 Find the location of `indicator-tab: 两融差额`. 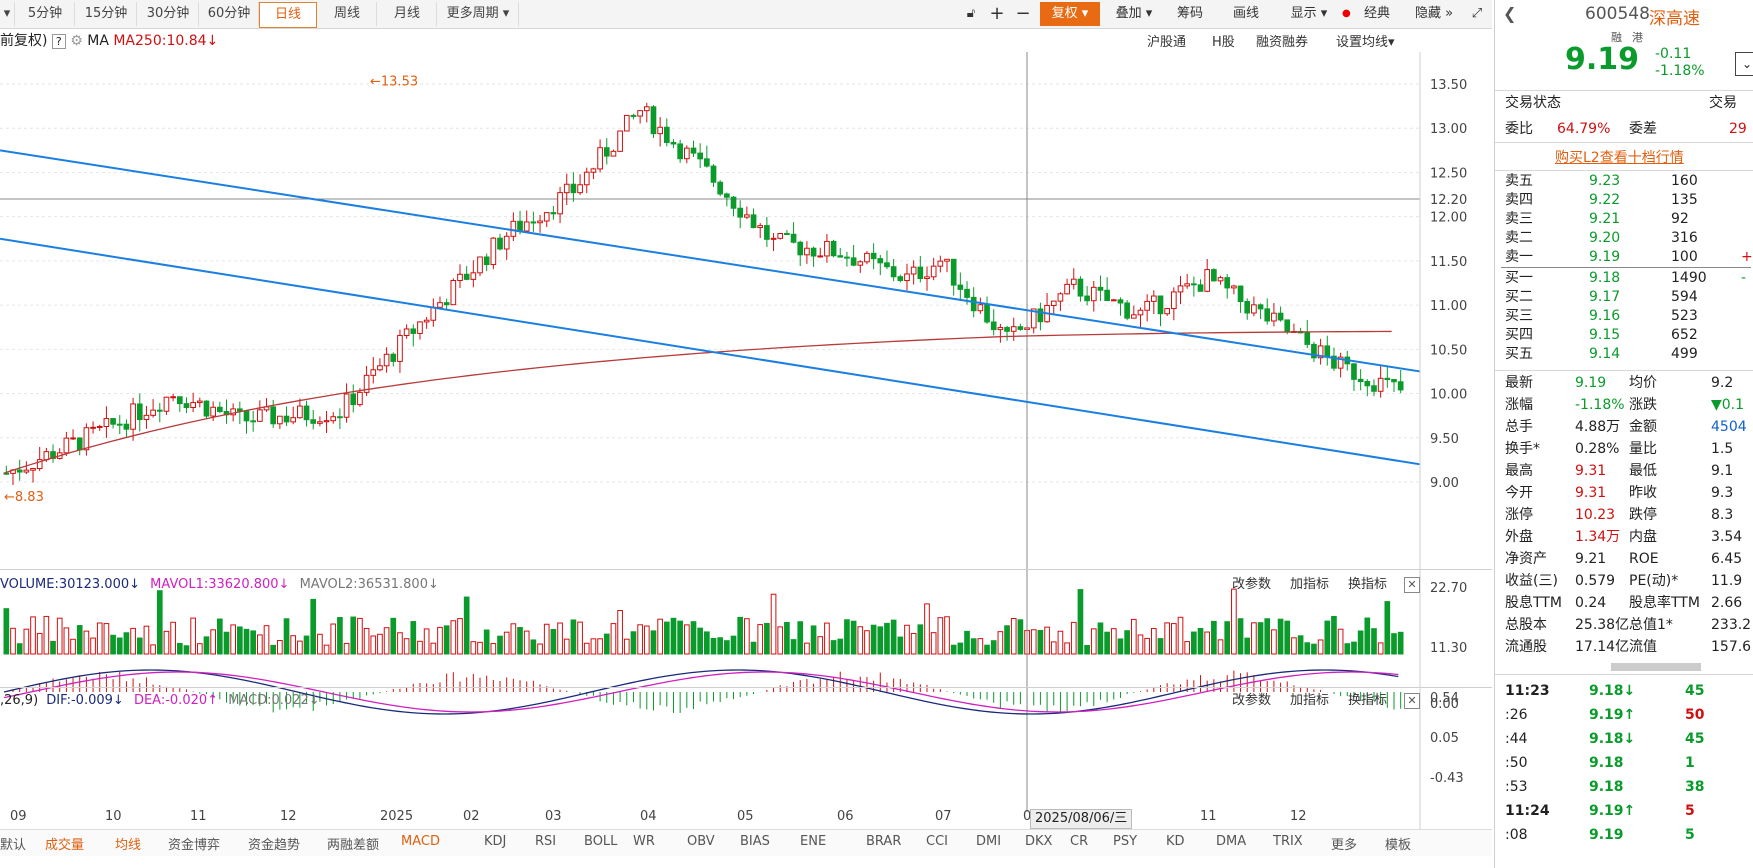

indicator-tab: 两融差额 is located at coordinates (353, 843).